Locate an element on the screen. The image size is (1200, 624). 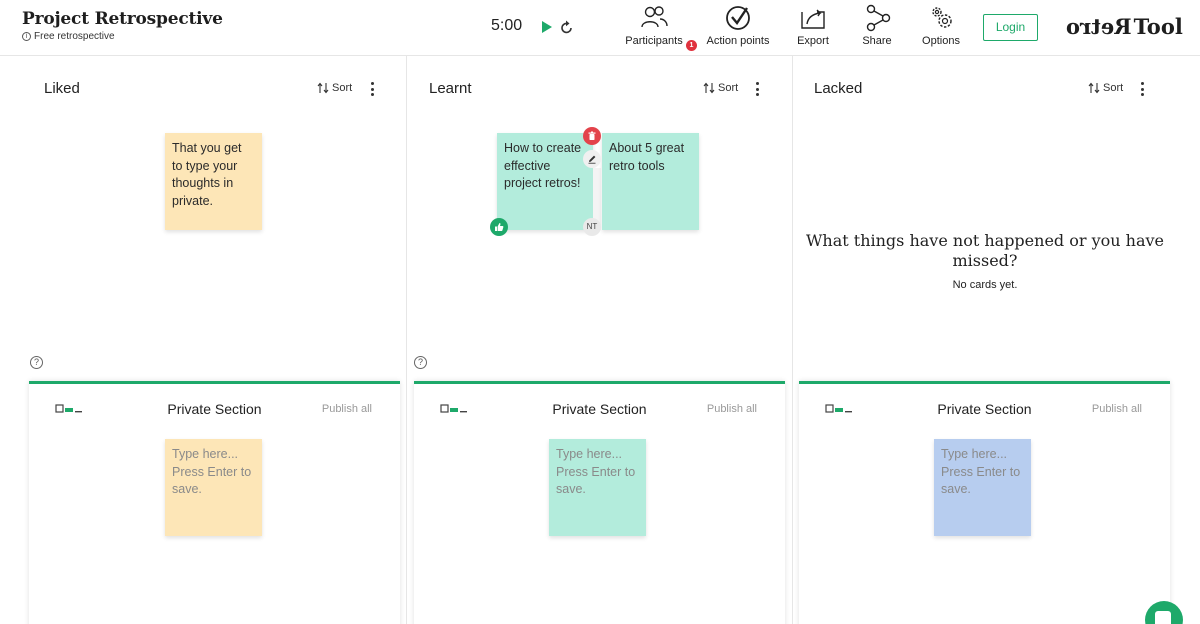
column-title-lacked: Lacked is located at coordinates (838, 88).